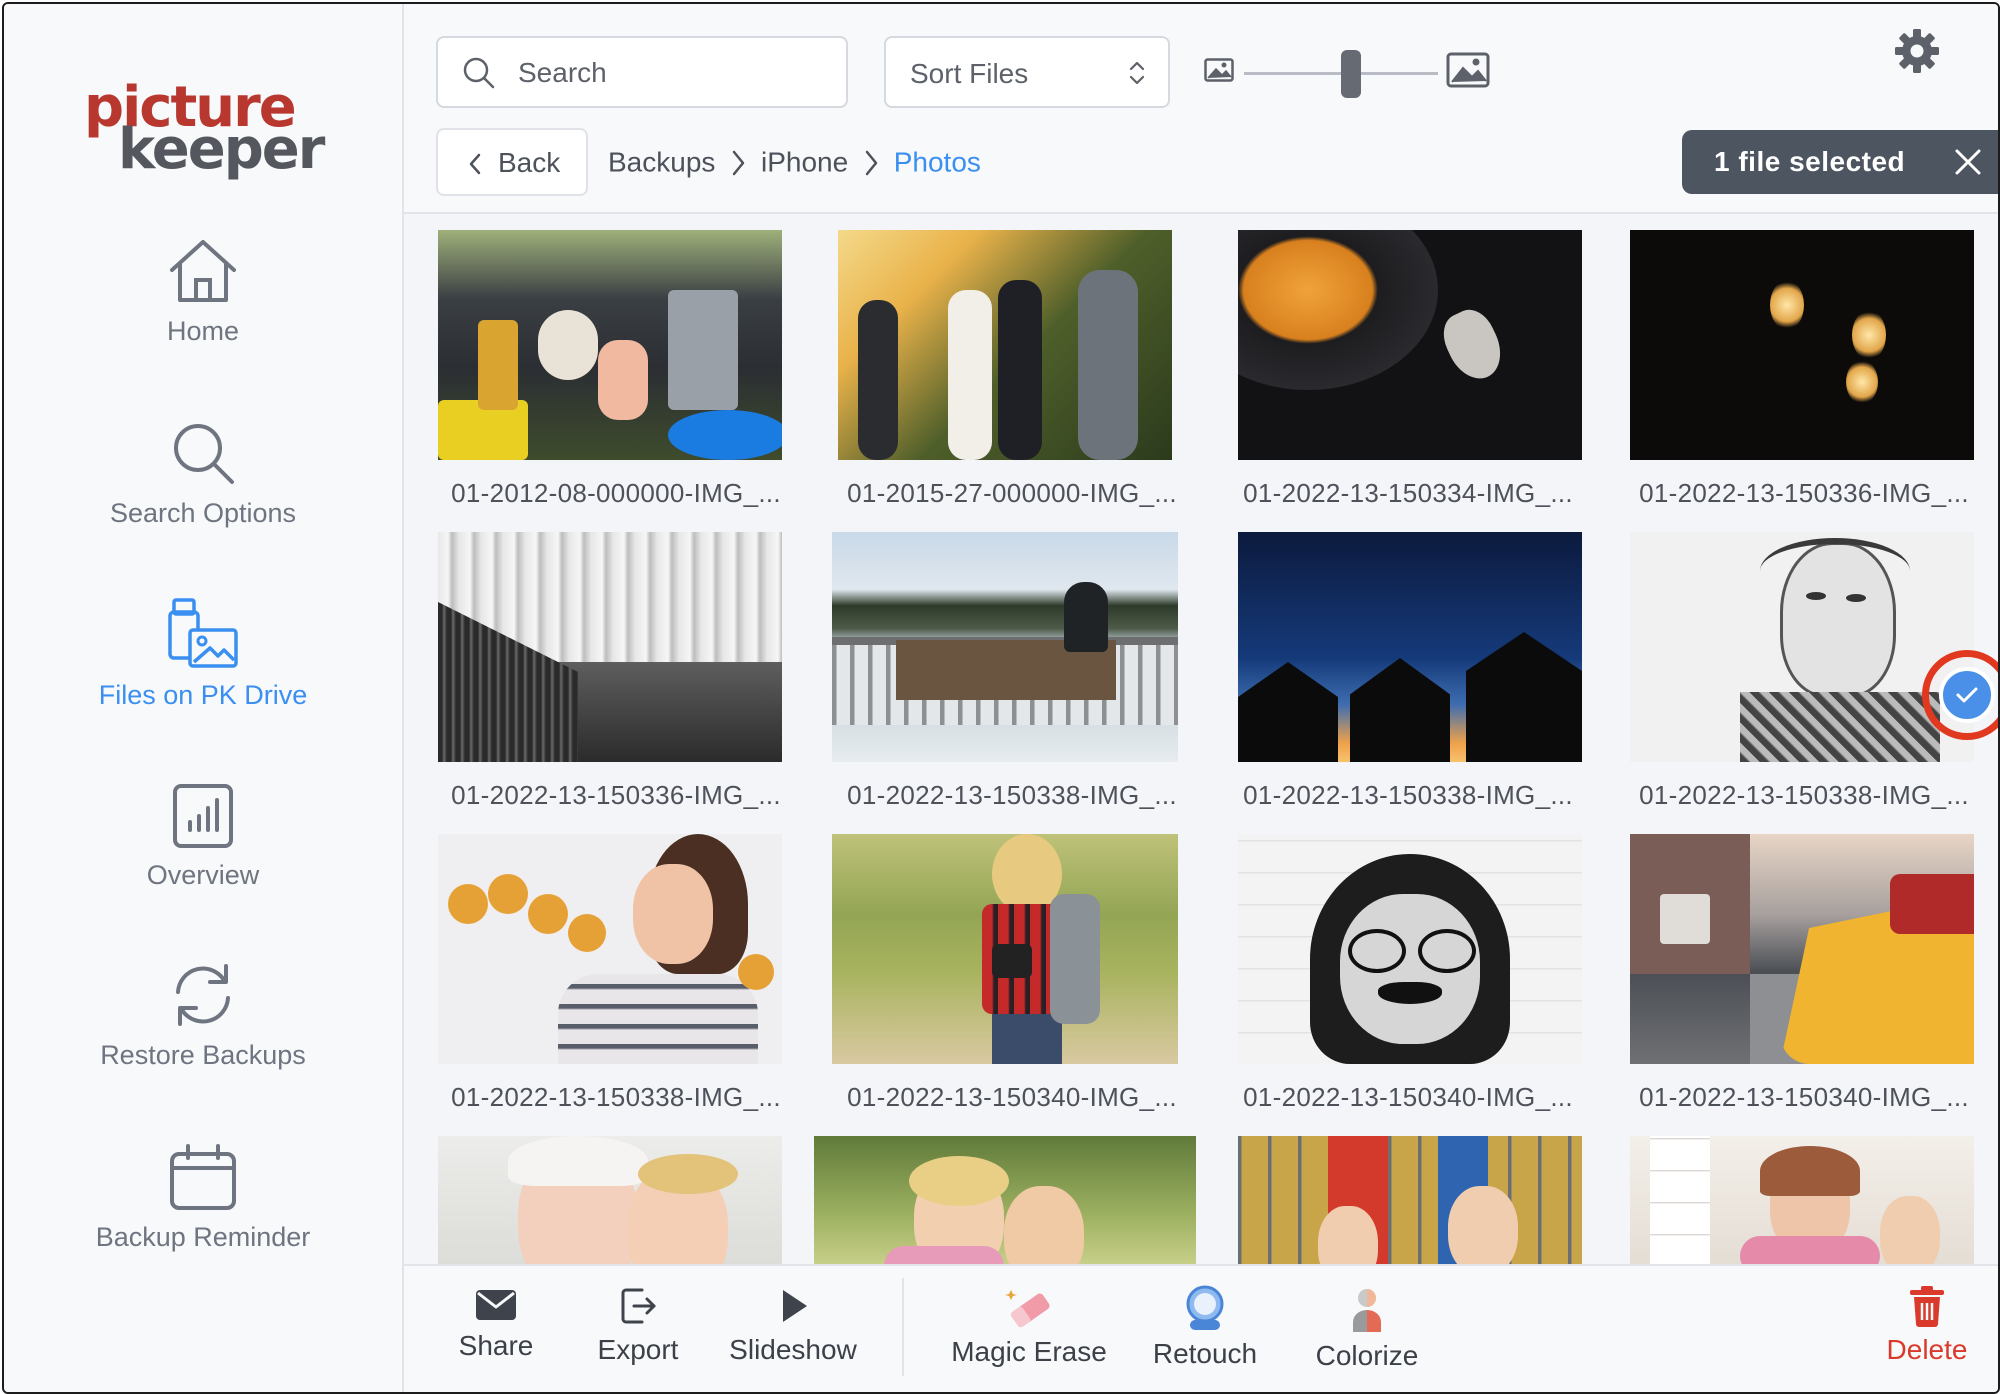  I want to click on back-button: Back, so click(512, 162).